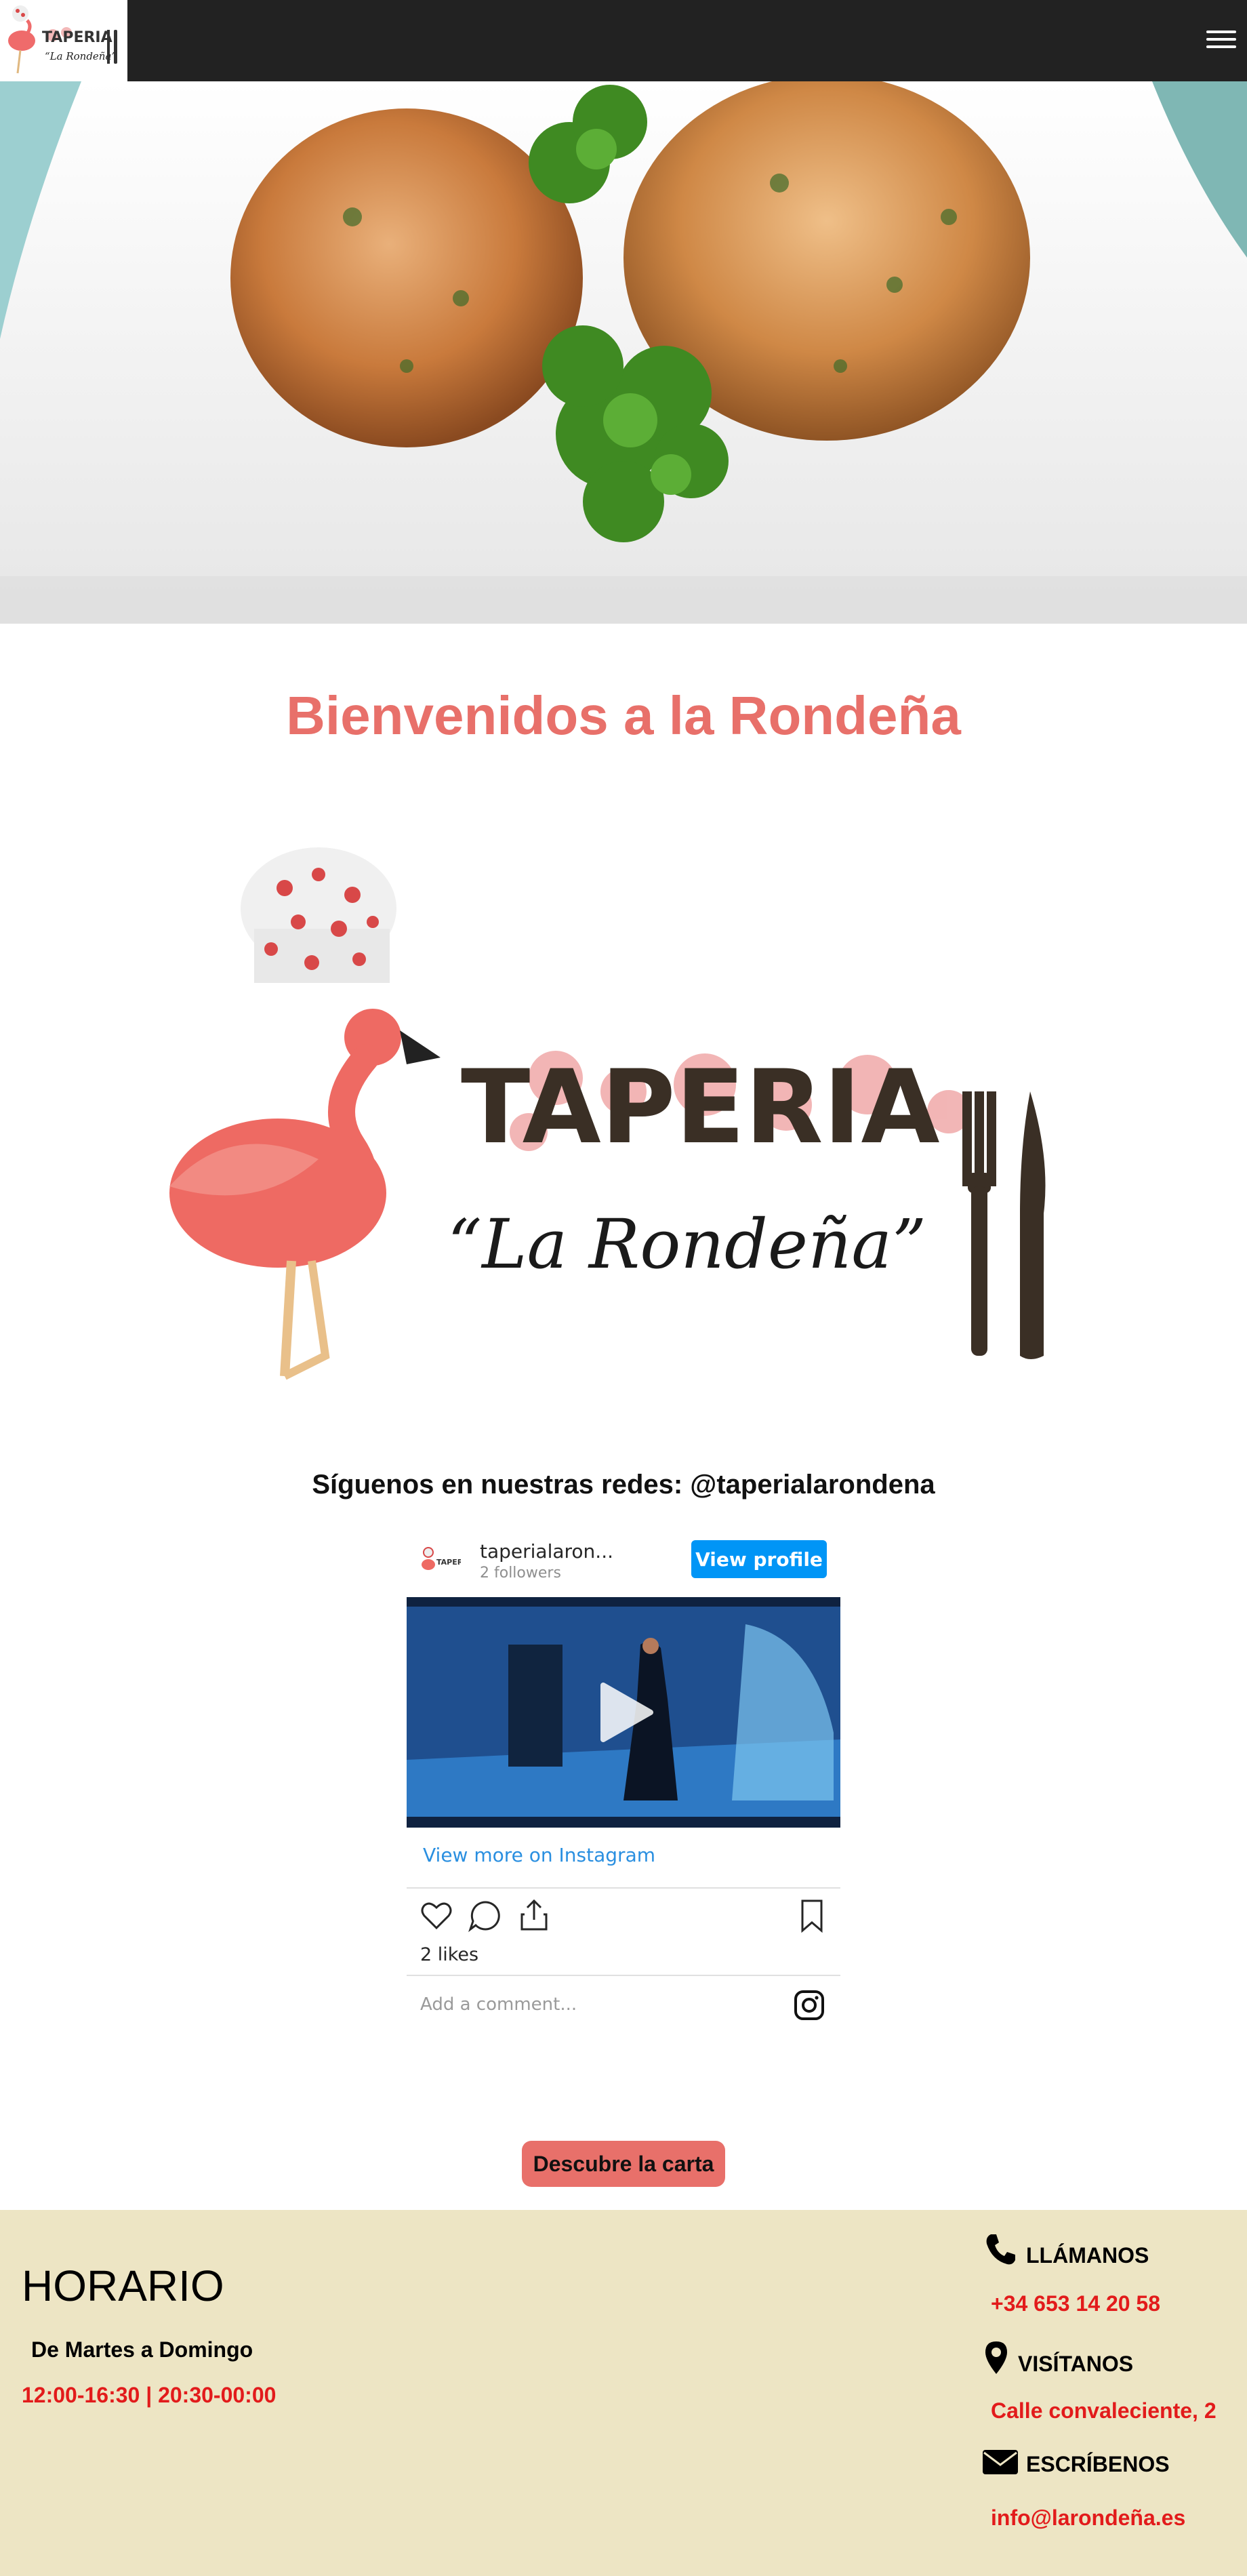  I want to click on contact-address-value: Calle convaleciente, 2, so click(1104, 2410).